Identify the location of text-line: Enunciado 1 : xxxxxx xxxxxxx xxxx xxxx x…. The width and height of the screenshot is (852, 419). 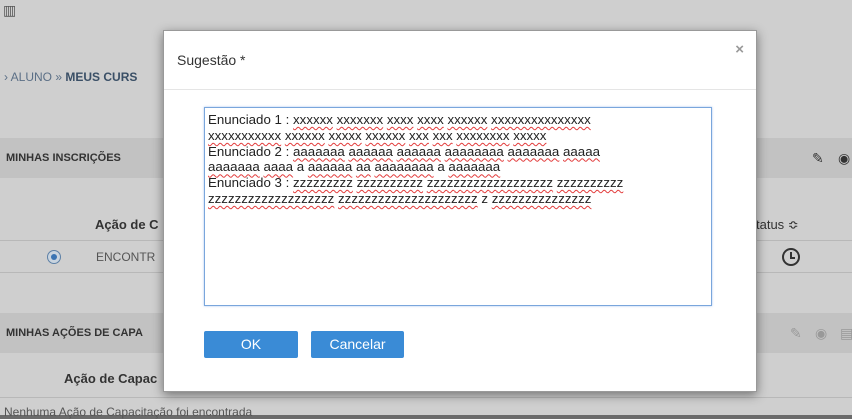
(458, 120).